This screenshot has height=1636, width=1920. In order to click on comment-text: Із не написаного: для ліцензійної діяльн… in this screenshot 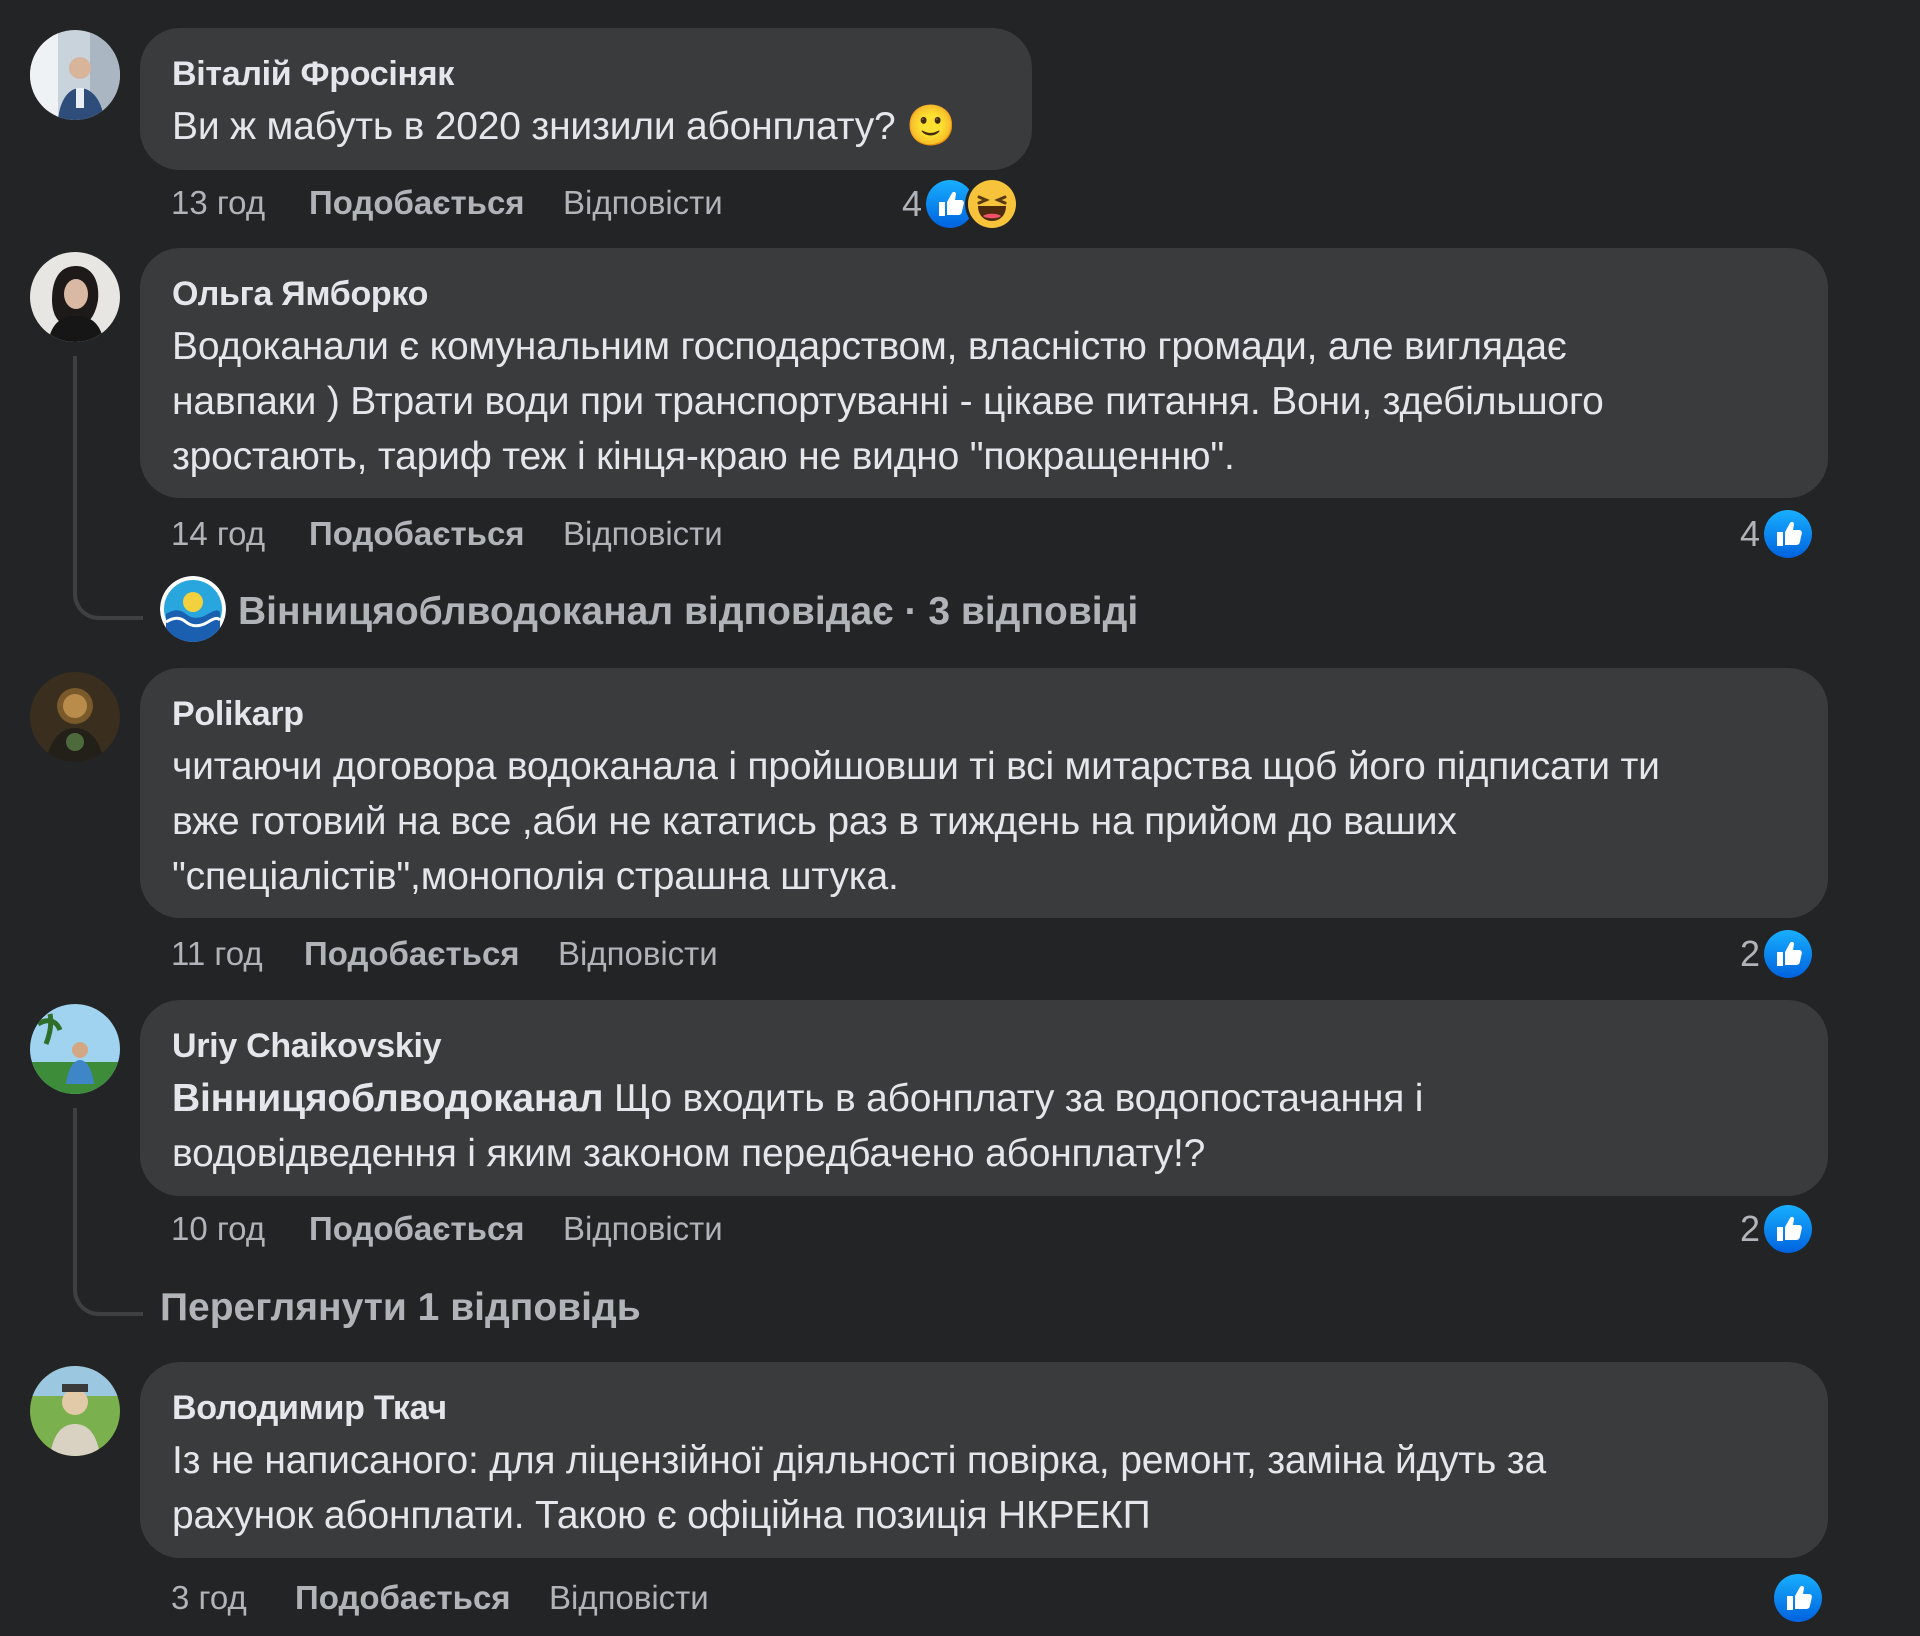, I will do `click(984, 1488)`.